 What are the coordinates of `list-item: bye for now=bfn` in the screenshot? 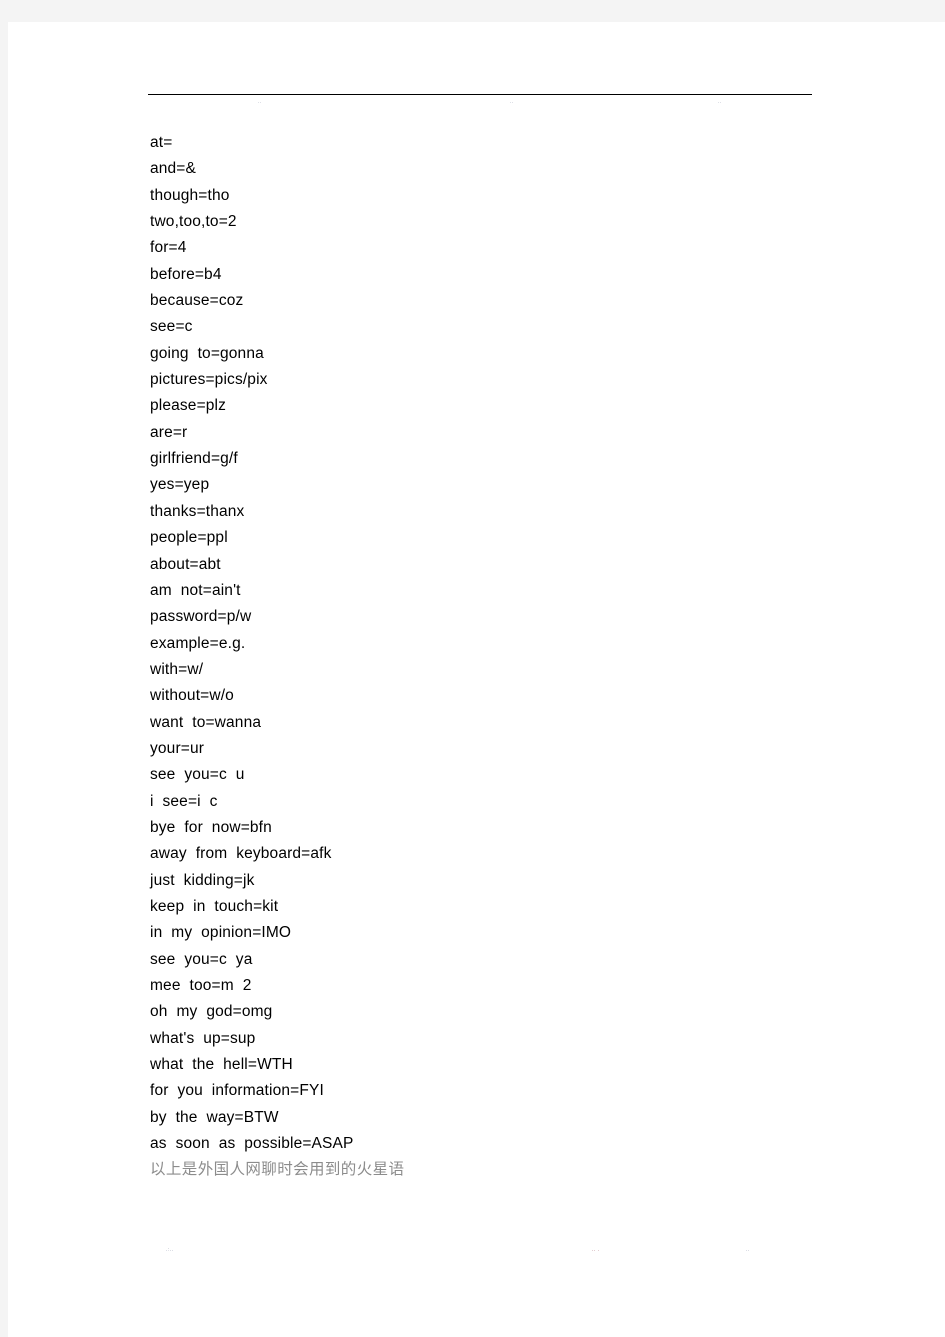 It's located at (211, 827).